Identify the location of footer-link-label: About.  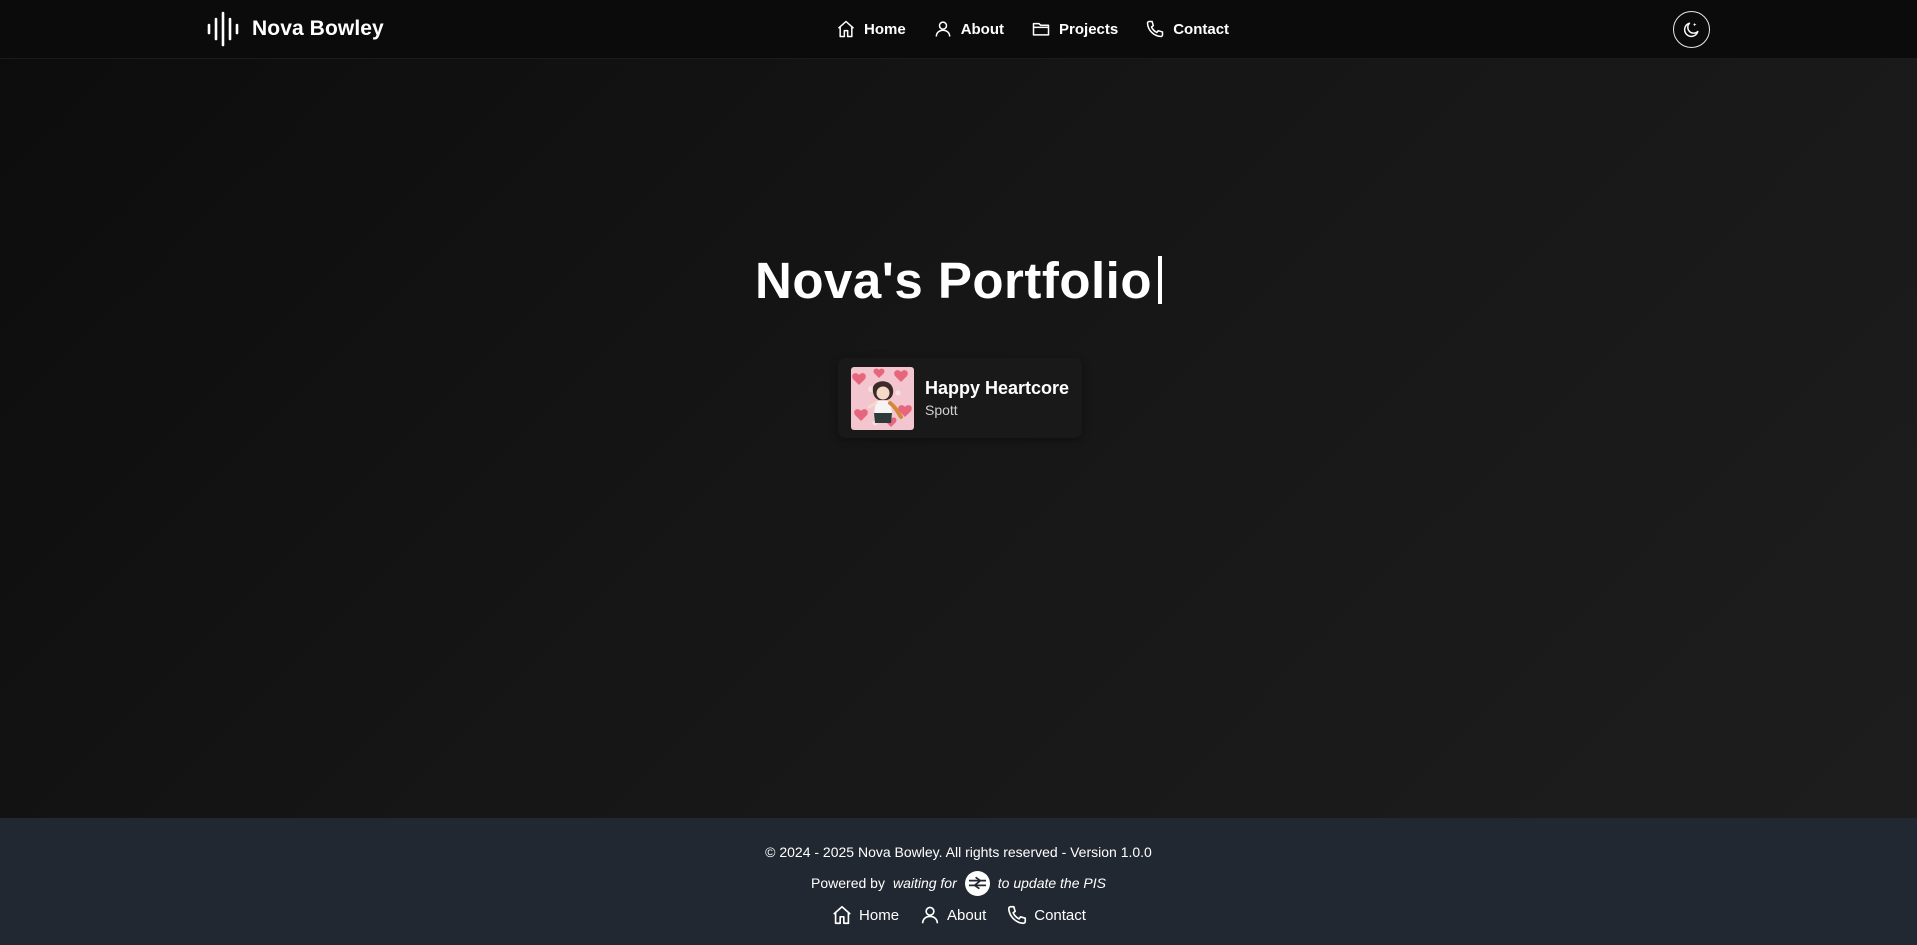
(967, 915).